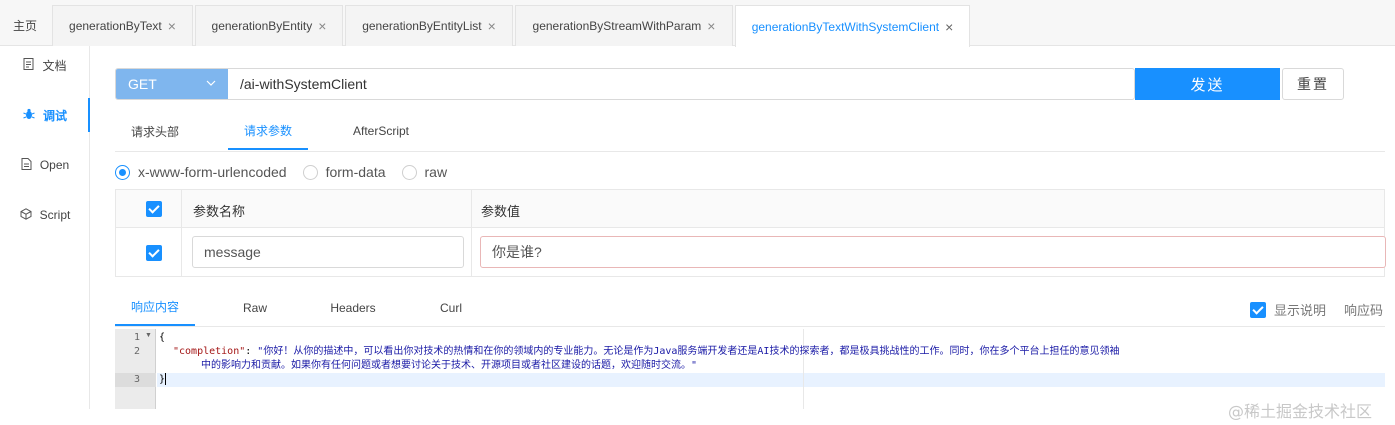 The height and width of the screenshot is (425, 1395). Describe the element at coordinates (1300, 310) in the screenshot. I see `show-description-label: 显示说明` at that location.